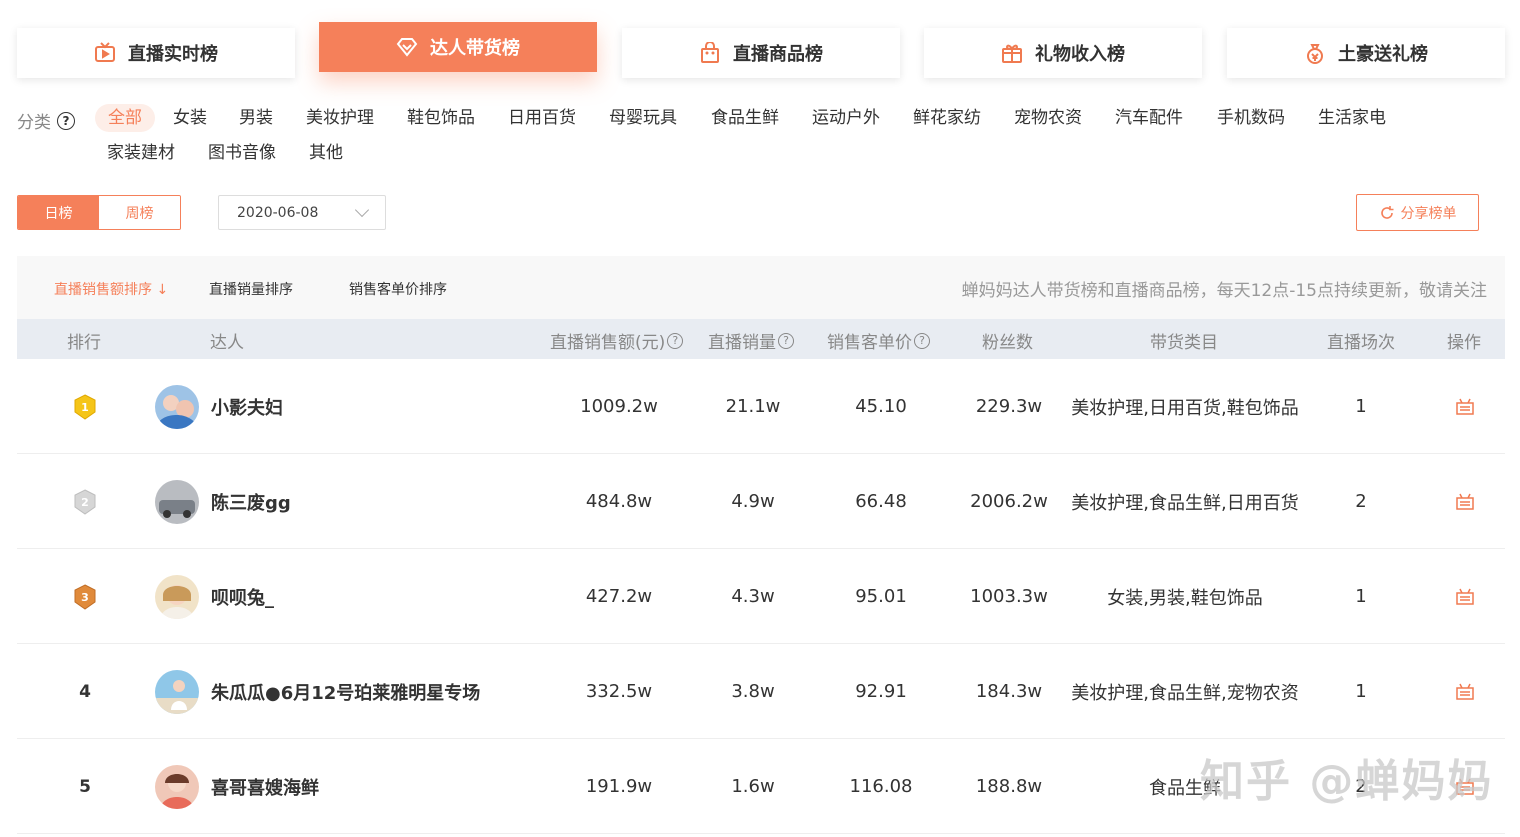 This screenshot has height=837, width=1520. I want to click on price-value: 45.10, so click(881, 406).